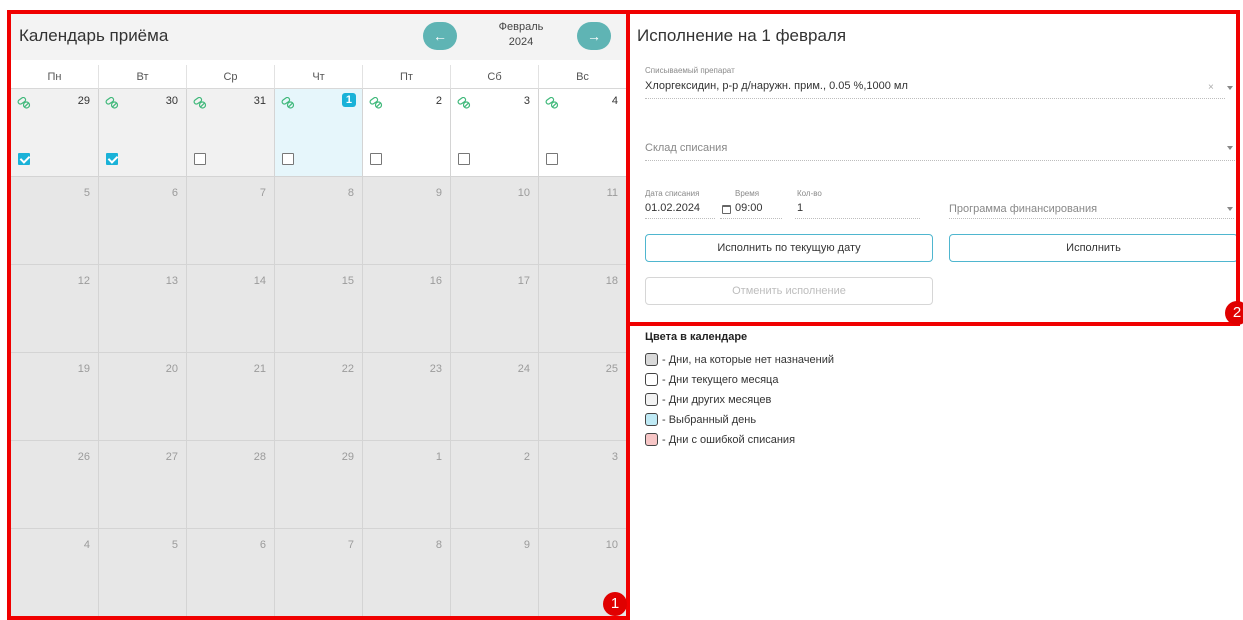  Describe the element at coordinates (789, 291) in the screenshot. I see `cancel-execution-button: Отменить исполнение` at that location.